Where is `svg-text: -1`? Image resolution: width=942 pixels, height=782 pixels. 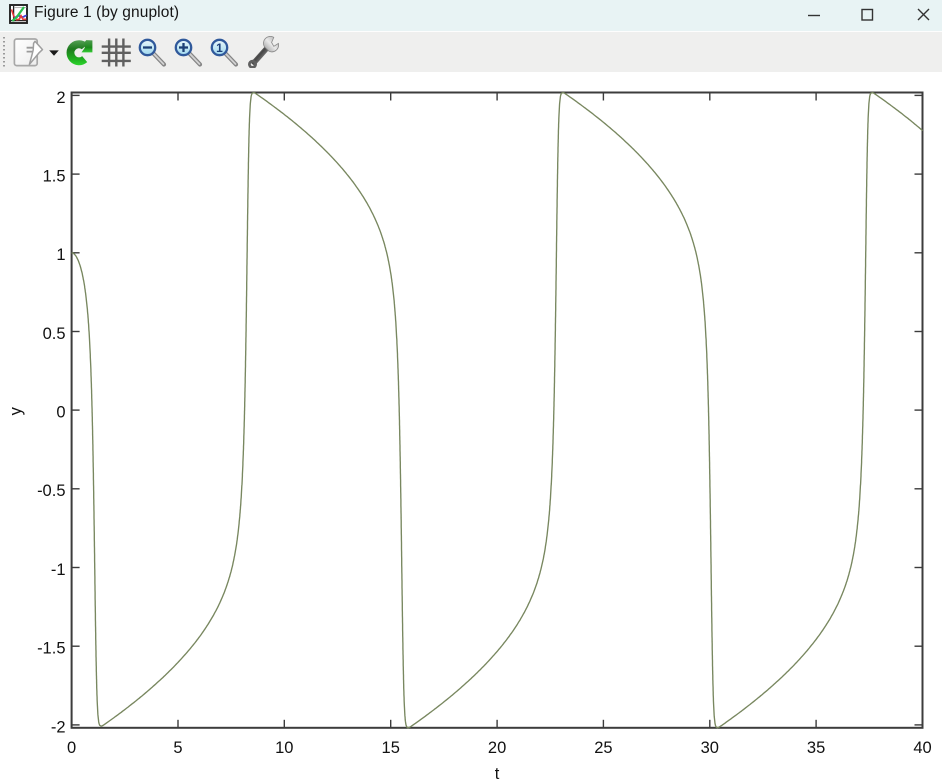 svg-text: -1 is located at coordinates (58, 570).